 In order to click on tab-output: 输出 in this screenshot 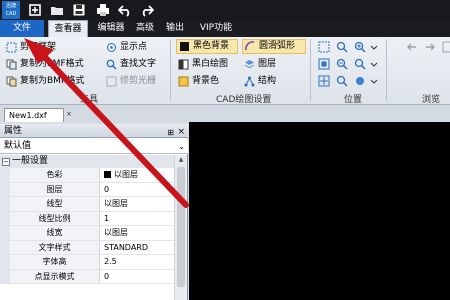, I will do `click(175, 28)`.